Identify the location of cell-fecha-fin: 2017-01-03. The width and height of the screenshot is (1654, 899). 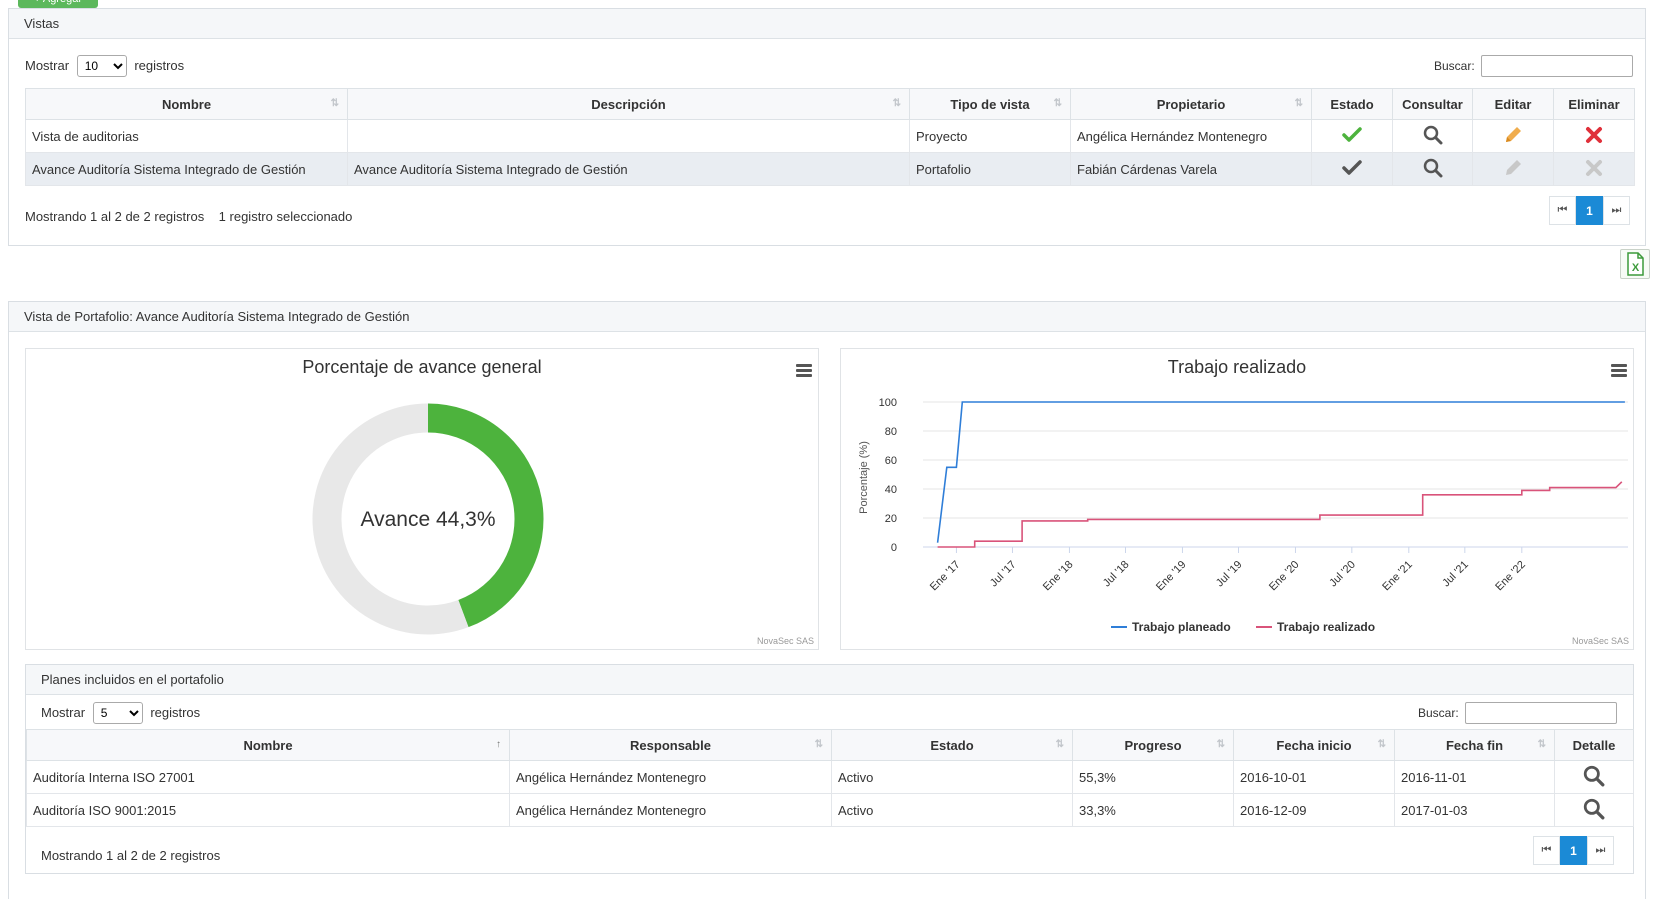
(1474, 810).